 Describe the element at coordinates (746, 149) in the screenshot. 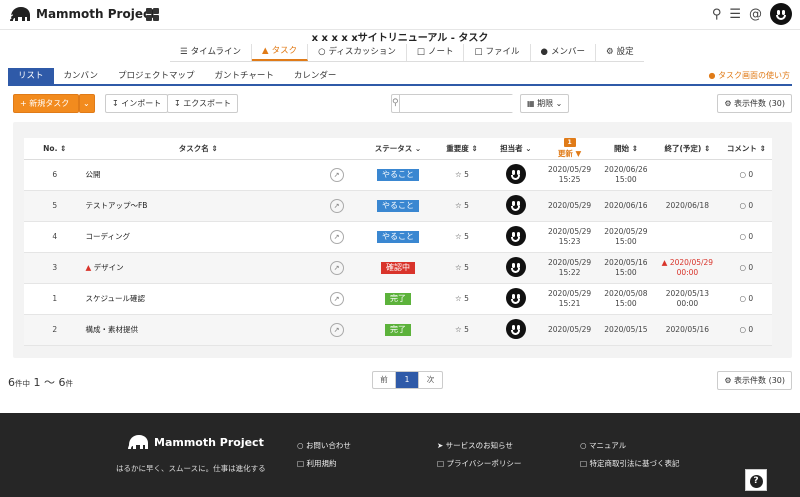

I see `col-comments: コメント ⇕` at that location.